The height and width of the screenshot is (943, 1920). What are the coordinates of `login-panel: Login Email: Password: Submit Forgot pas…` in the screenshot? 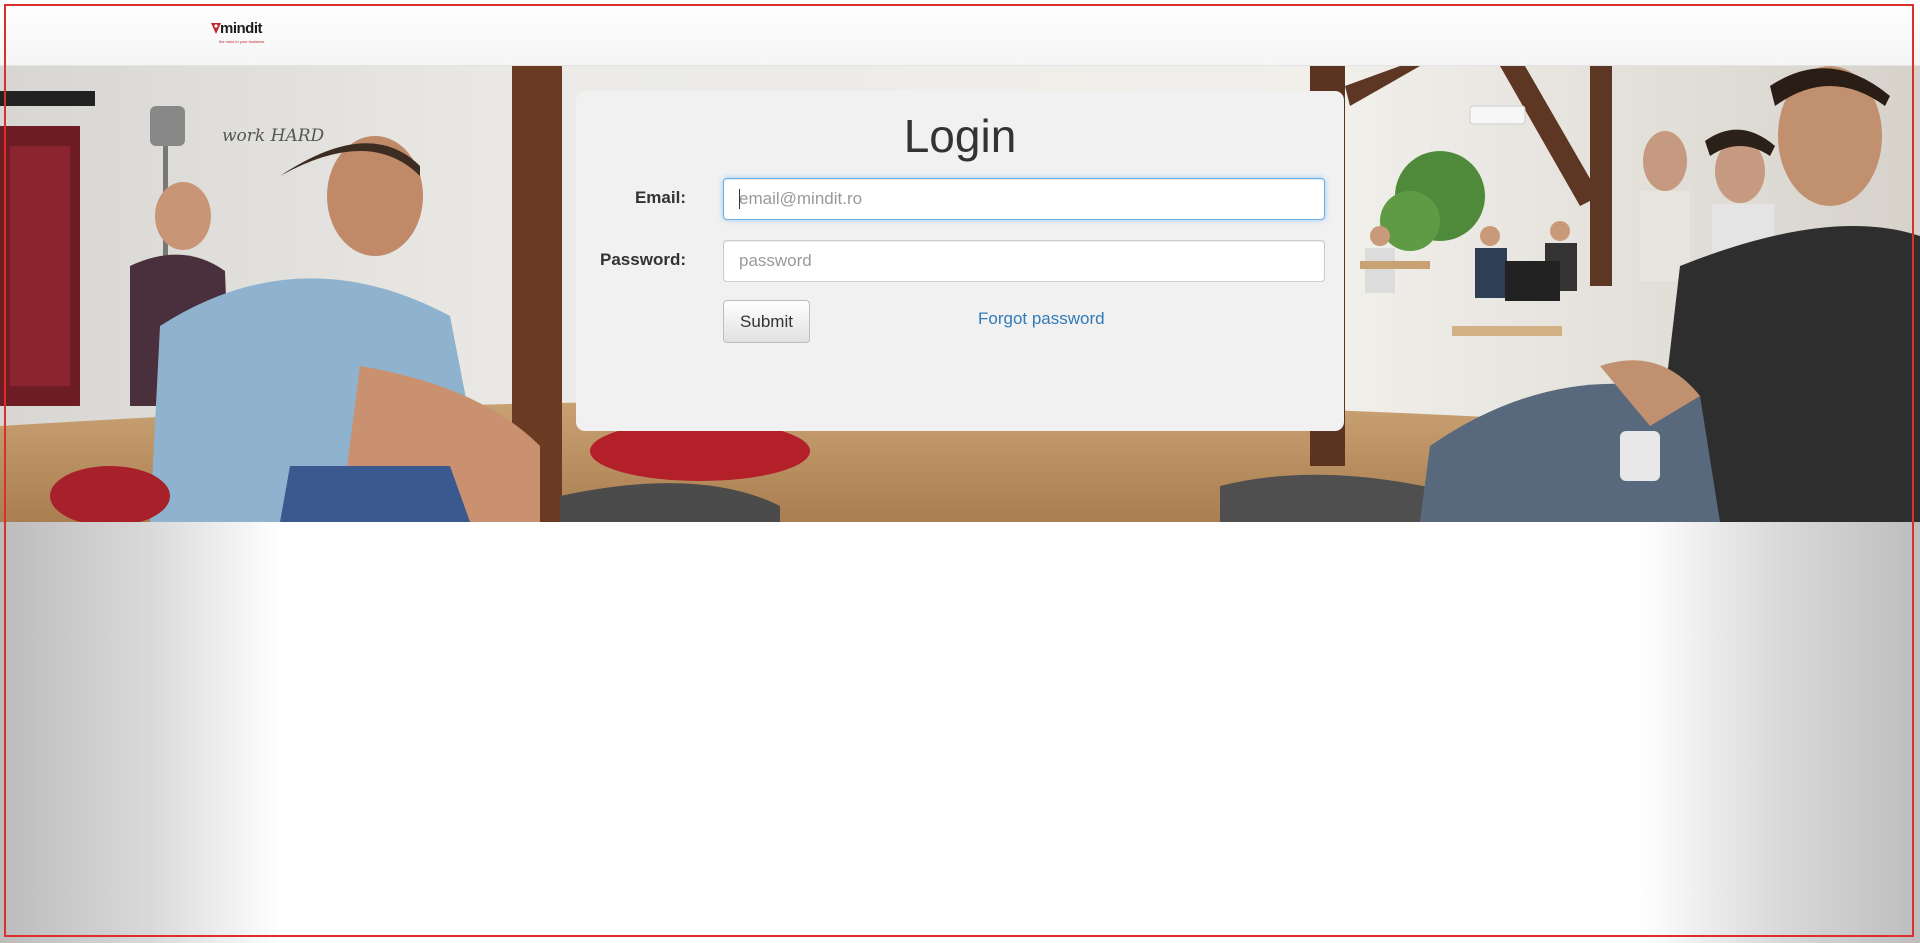 It's located at (960, 261).